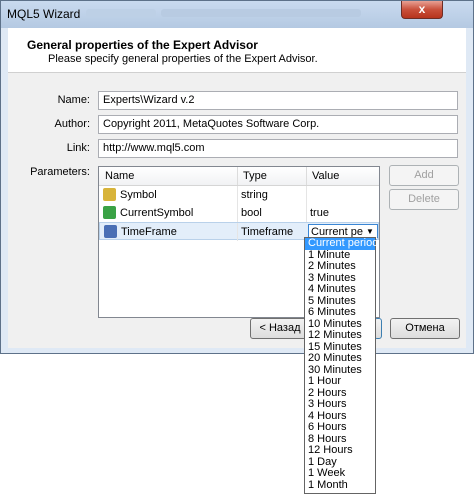  Describe the element at coordinates (121, 13) in the screenshot. I see `blurred-title-area` at that location.